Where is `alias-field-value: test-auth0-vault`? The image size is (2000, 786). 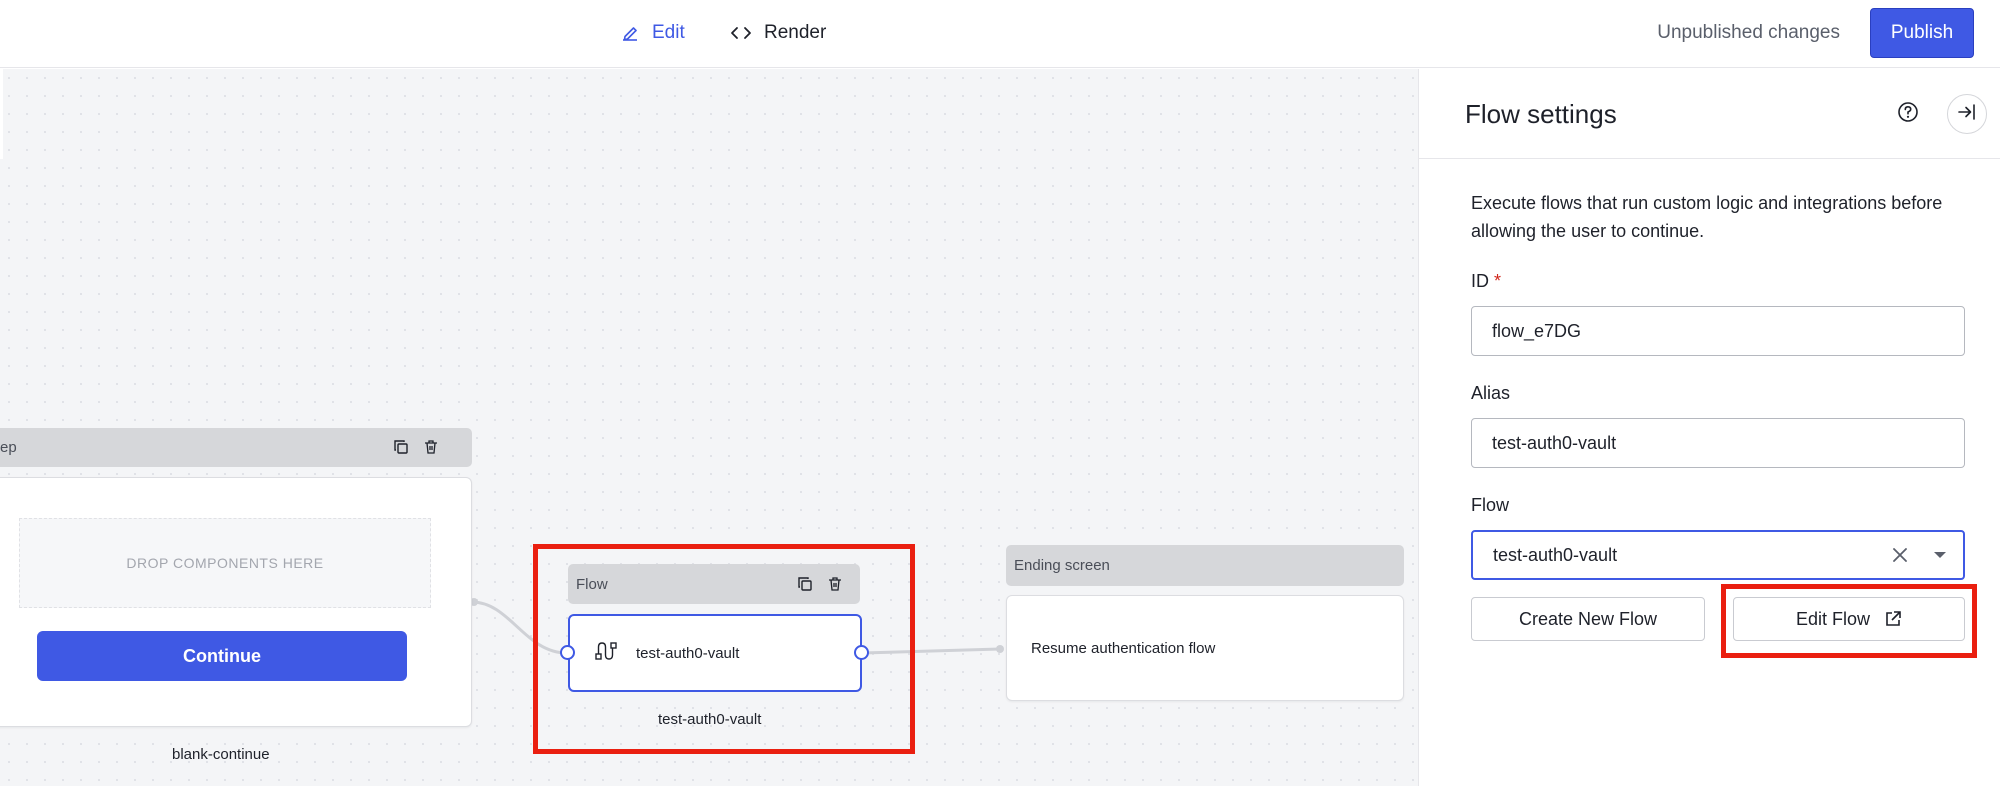
alias-field-value: test-auth0-vault is located at coordinates (1554, 442).